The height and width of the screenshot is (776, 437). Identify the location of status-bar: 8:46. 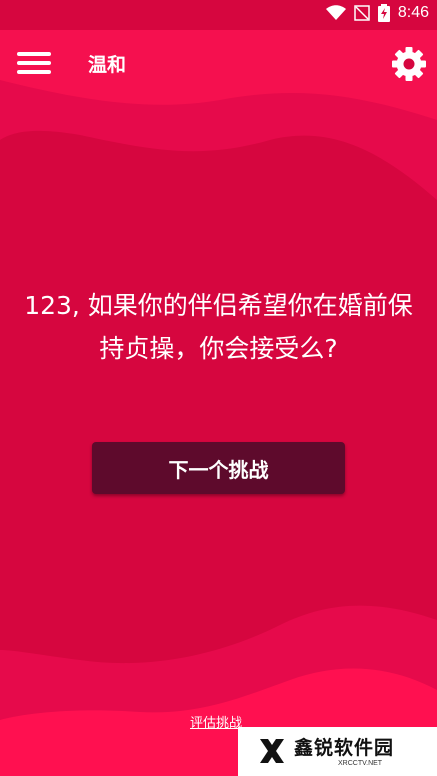
(218, 15).